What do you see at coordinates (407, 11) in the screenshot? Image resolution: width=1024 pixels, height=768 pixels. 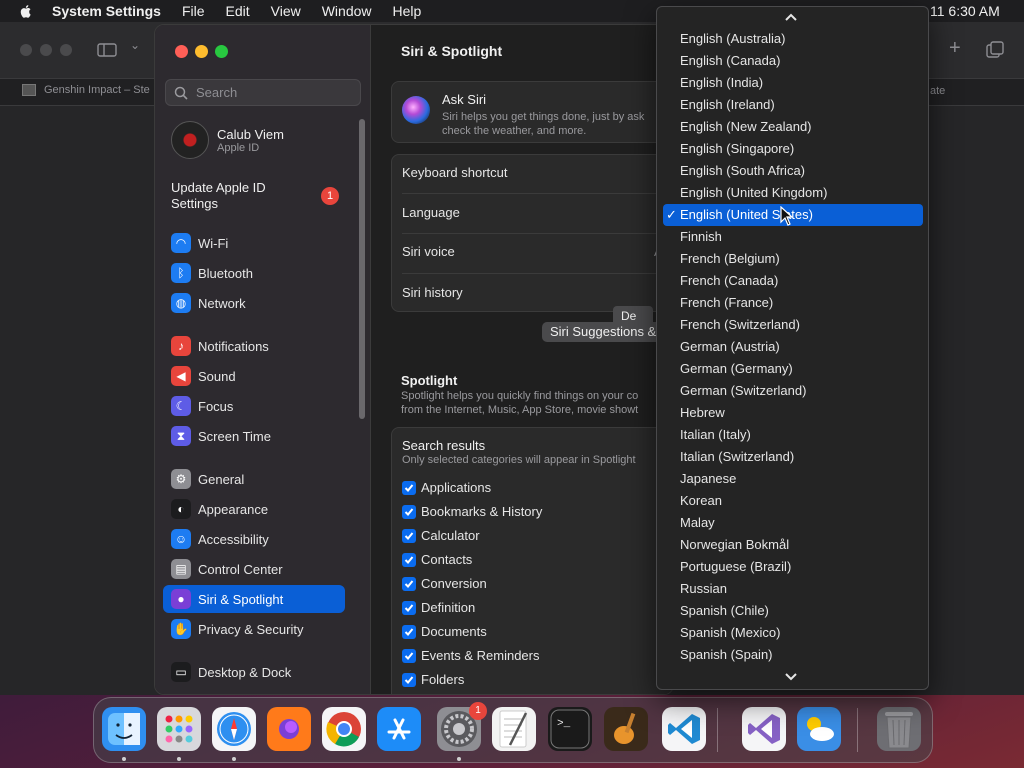 I see `menu-help: Help` at bounding box center [407, 11].